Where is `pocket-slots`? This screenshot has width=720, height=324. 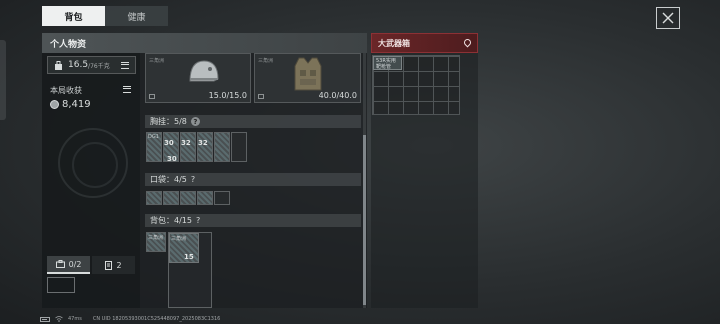 pocket-slots is located at coordinates (188, 198).